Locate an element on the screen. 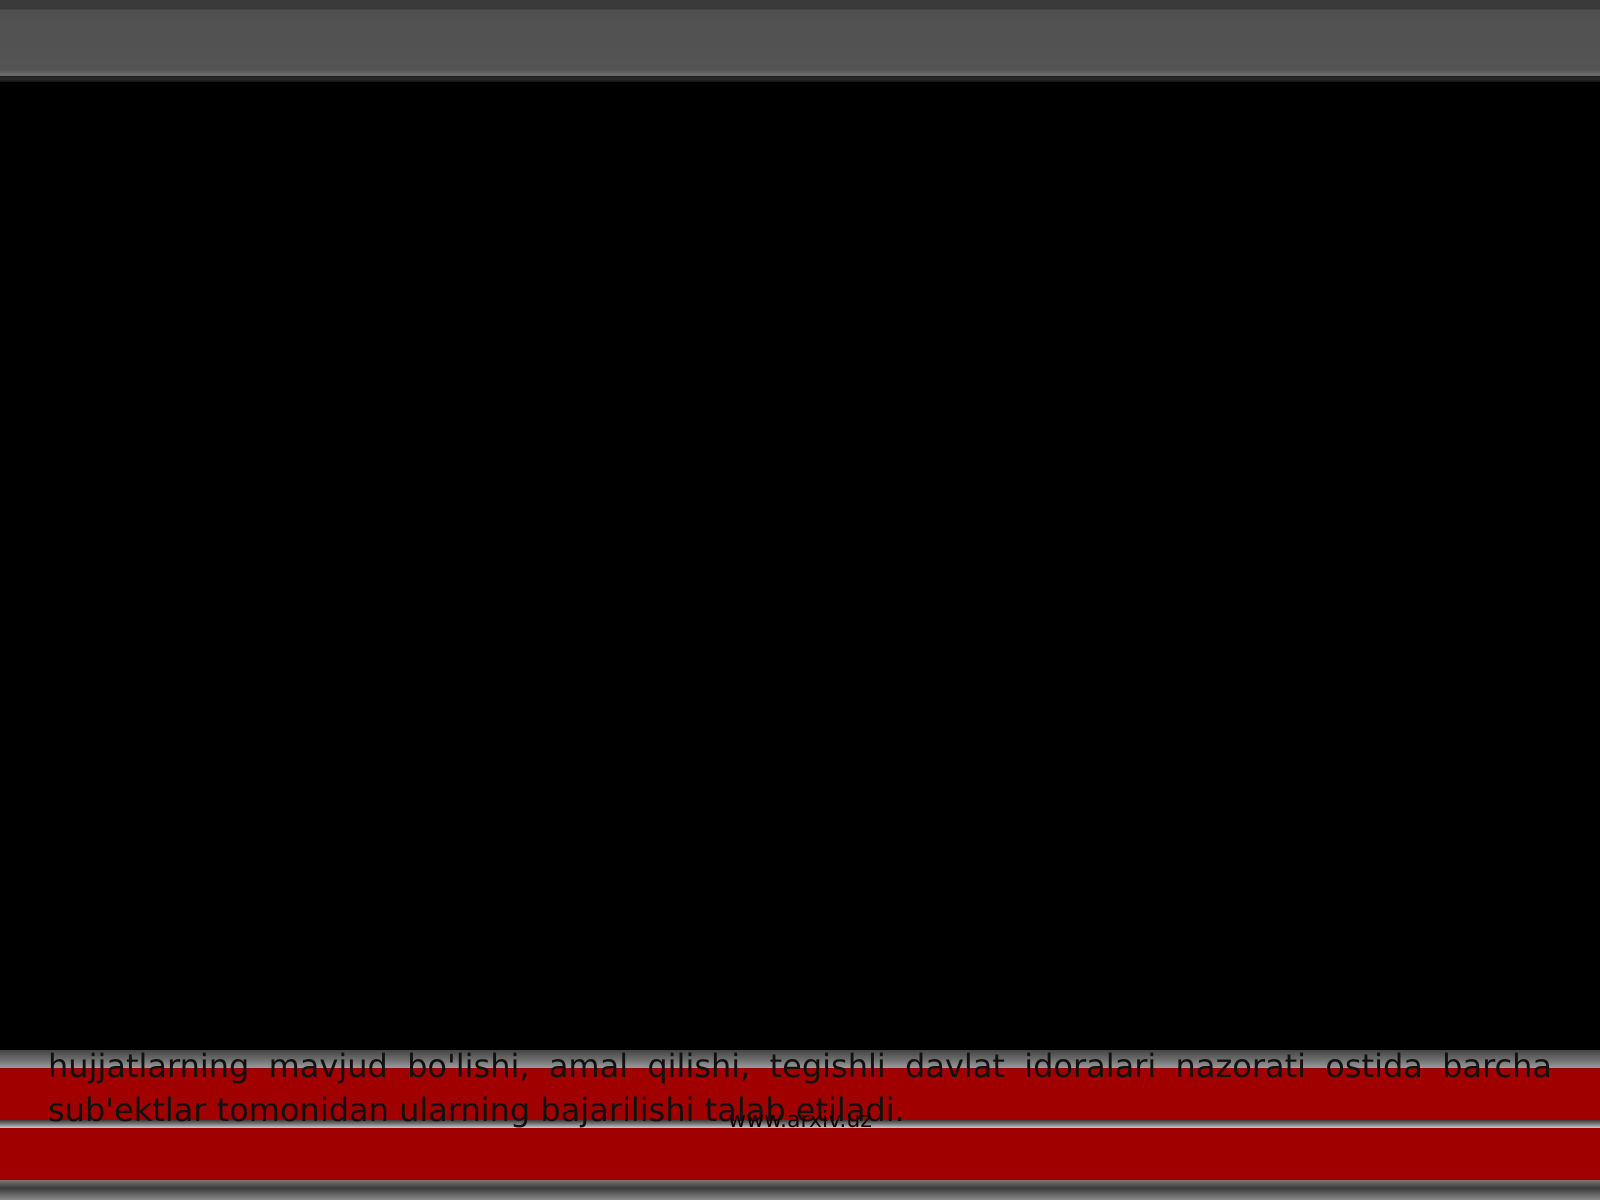 The image size is (1600, 1200). site-url-footer: www.arxiv.uz is located at coordinates (800, 1120).